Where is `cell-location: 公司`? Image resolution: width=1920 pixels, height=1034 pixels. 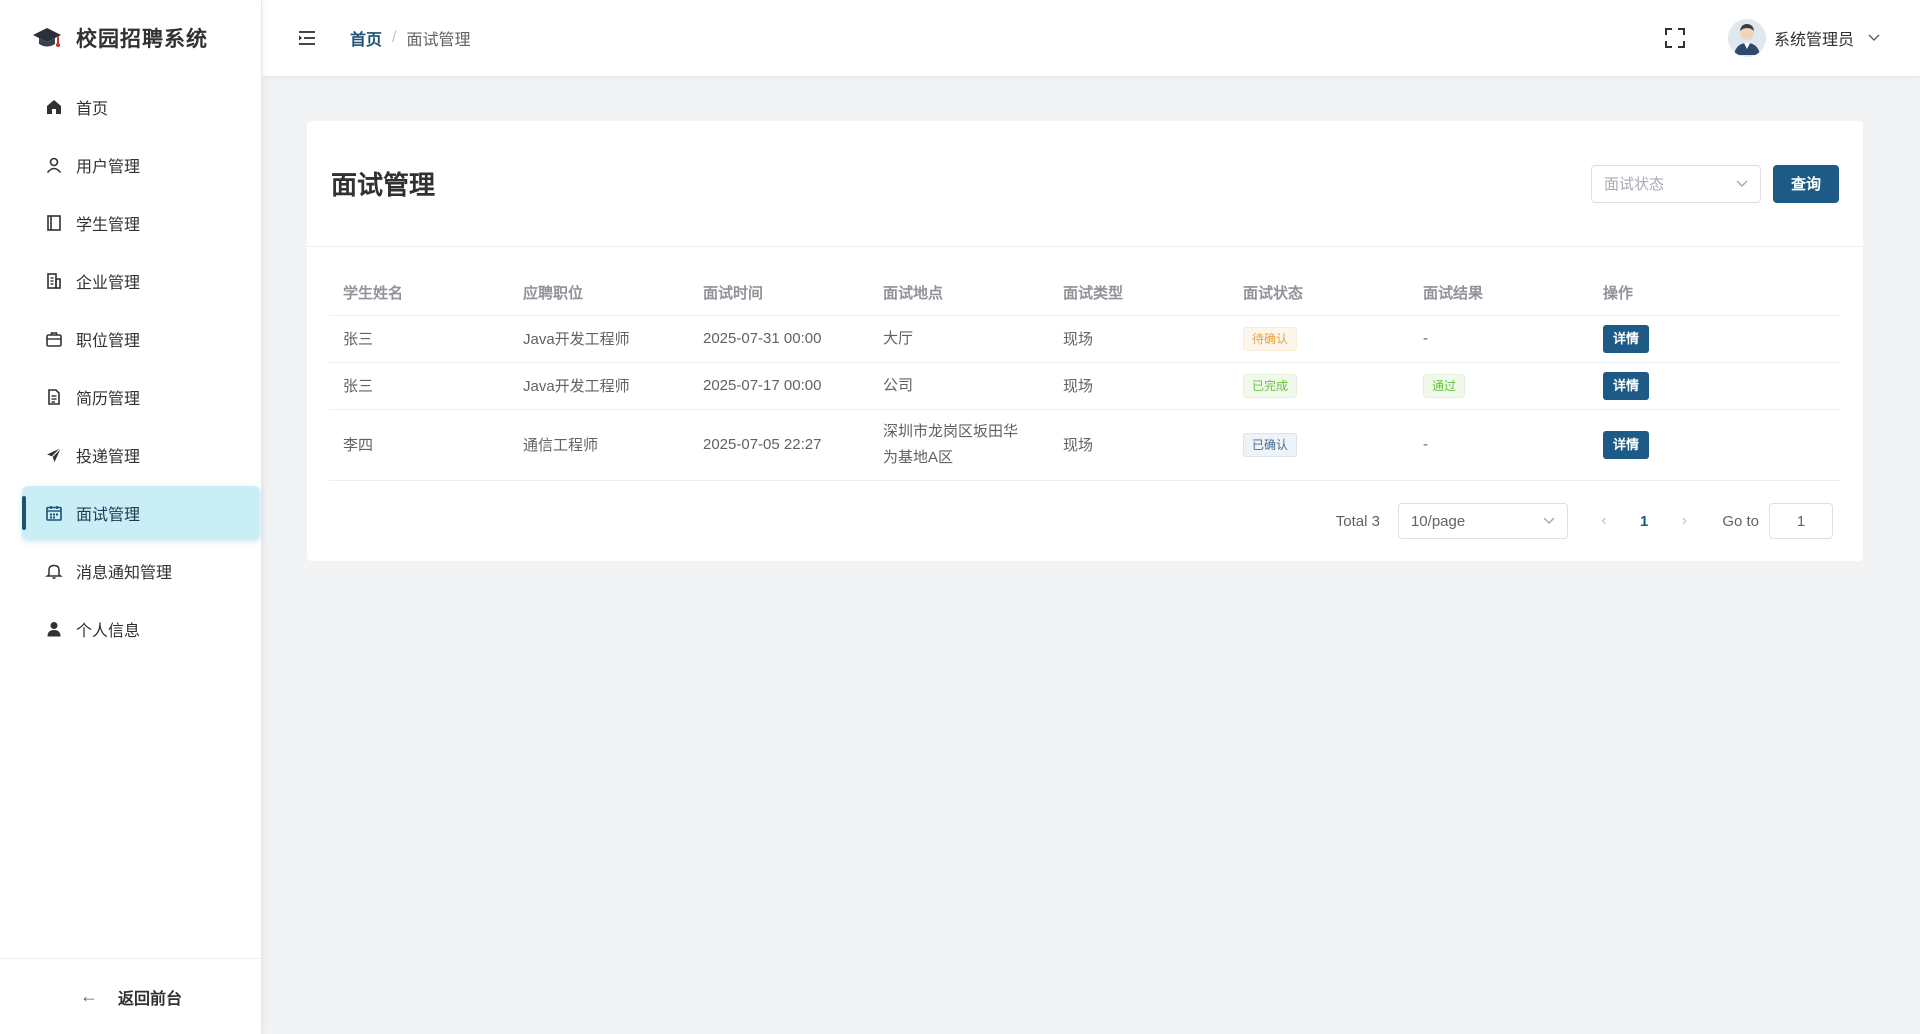
cell-location: 公司 is located at coordinates (959, 386).